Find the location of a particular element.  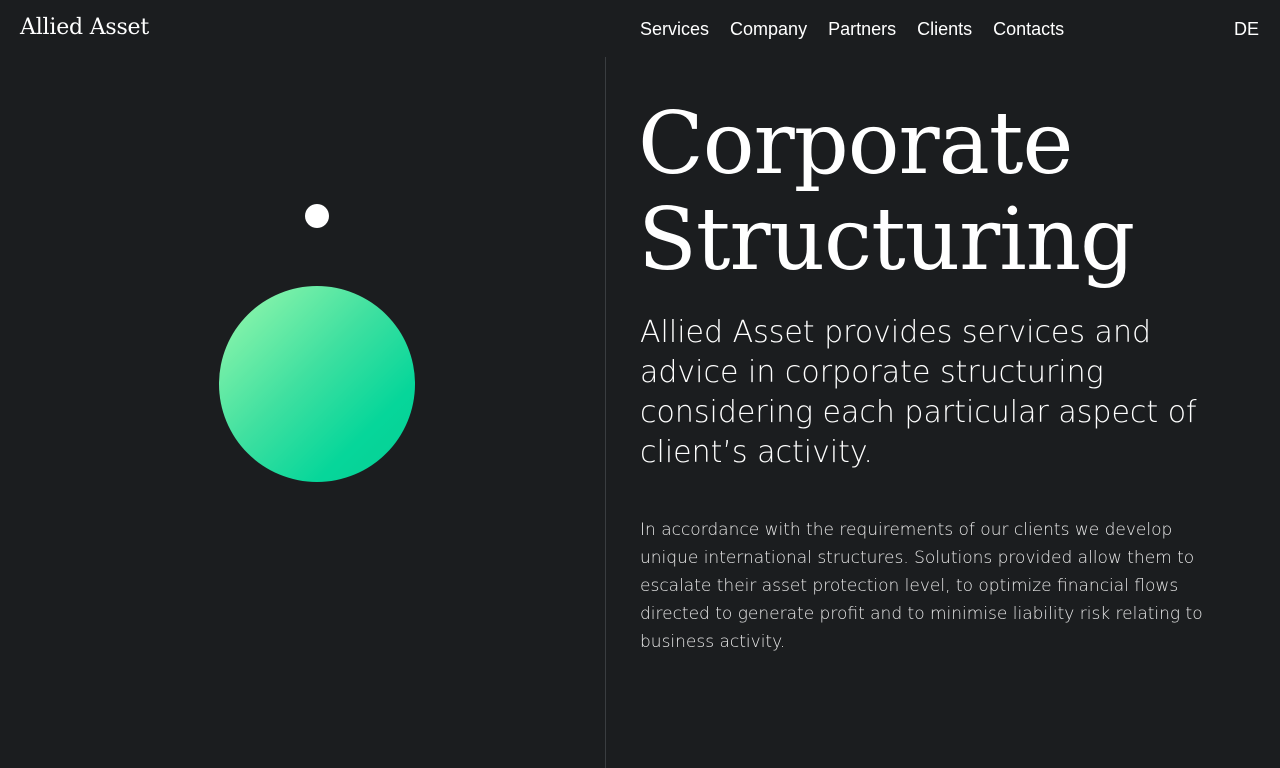

nav-item-services: Services is located at coordinates (674, 29).